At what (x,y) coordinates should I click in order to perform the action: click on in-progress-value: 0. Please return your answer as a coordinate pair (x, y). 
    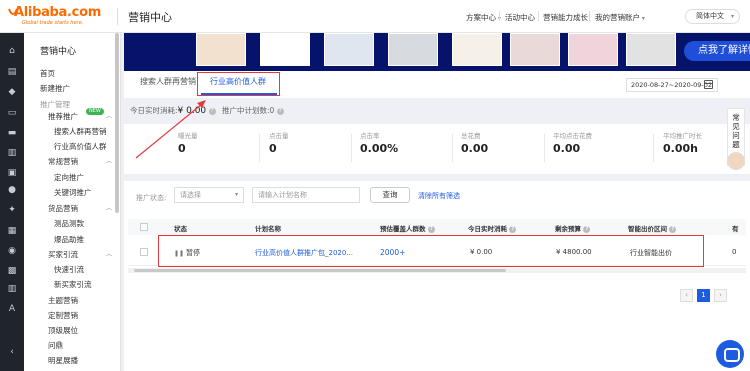
    Looking at the image, I should click on (272, 110).